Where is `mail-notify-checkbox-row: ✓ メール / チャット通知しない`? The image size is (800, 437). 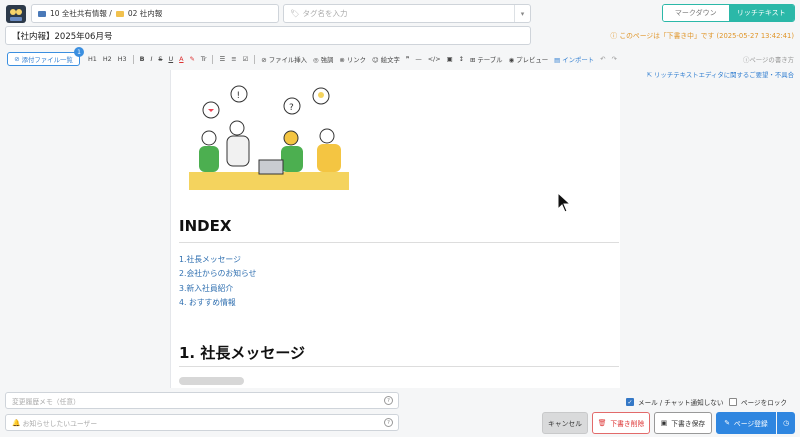 mail-notify-checkbox-row: ✓ メール / チャット通知しない is located at coordinates (674, 402).